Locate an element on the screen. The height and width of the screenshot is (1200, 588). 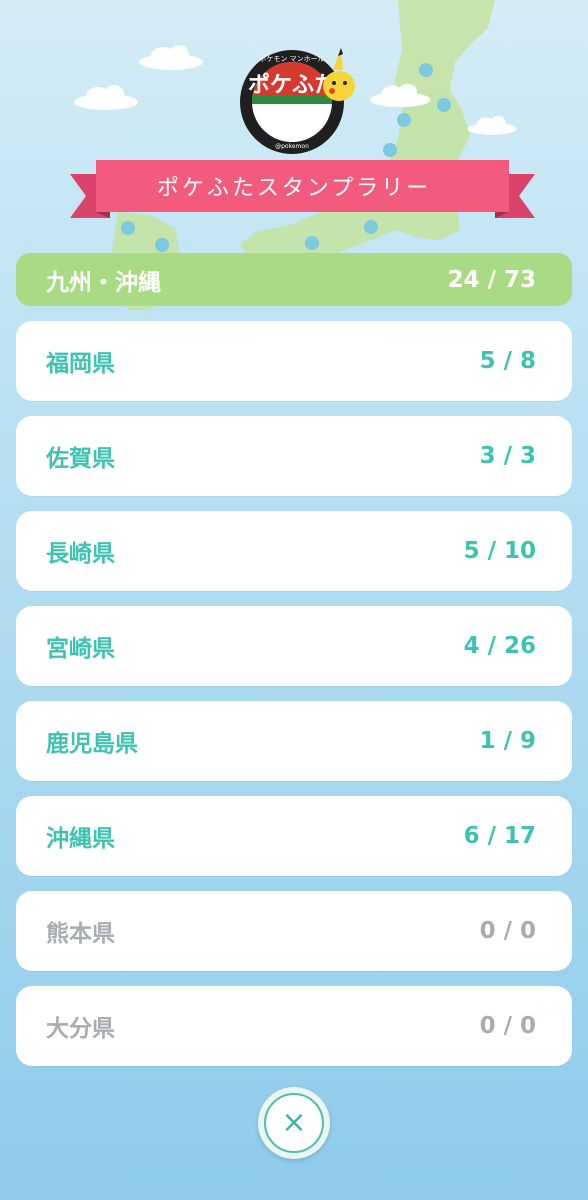
close-button: × is located at coordinates (294, 1123).